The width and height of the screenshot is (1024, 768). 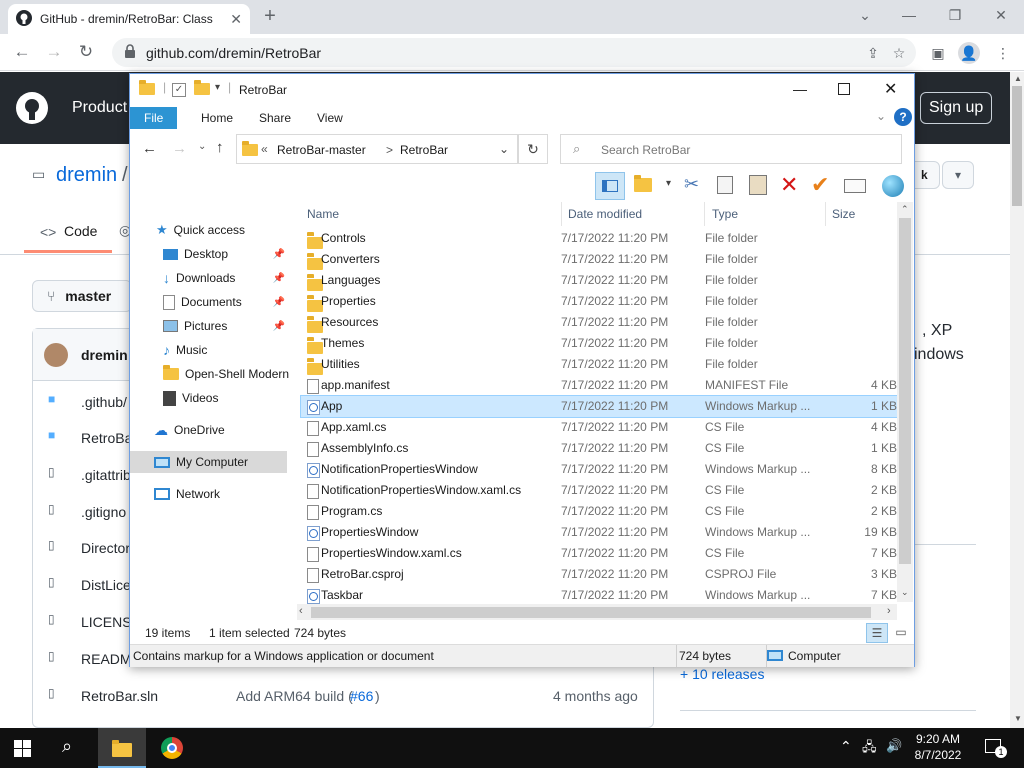 I want to click on column-type: Type, so click(x=767, y=214).